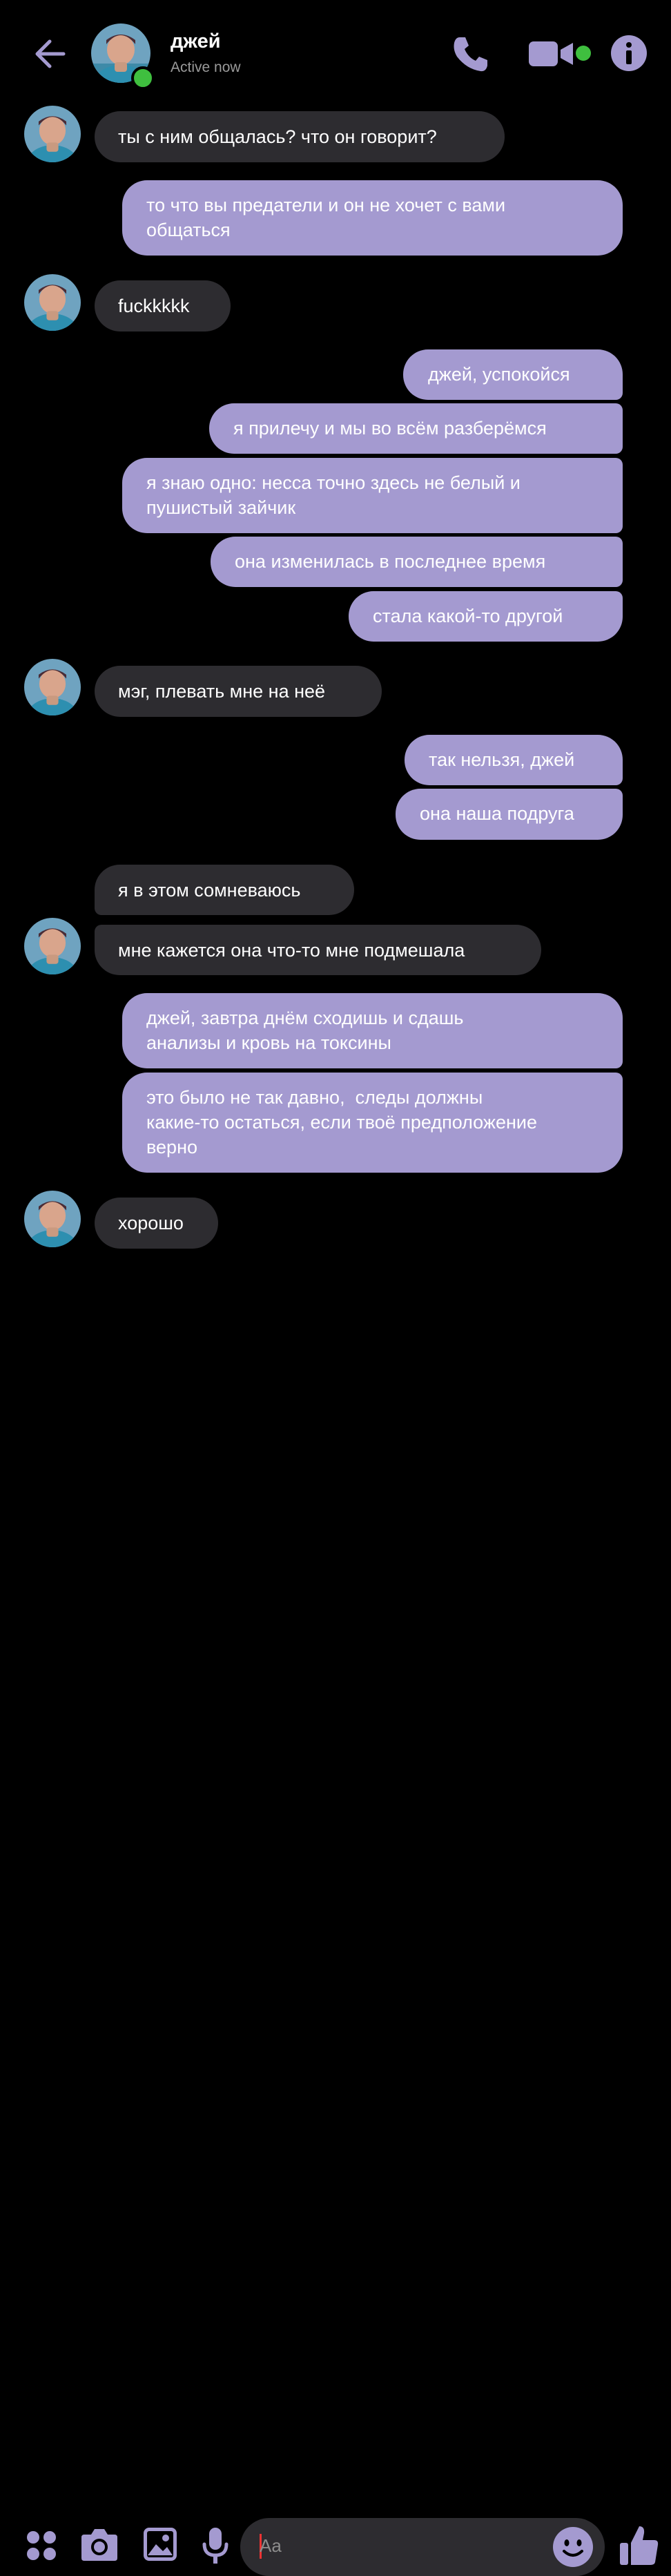  I want to click on arrow-left-icon, so click(51, 54).